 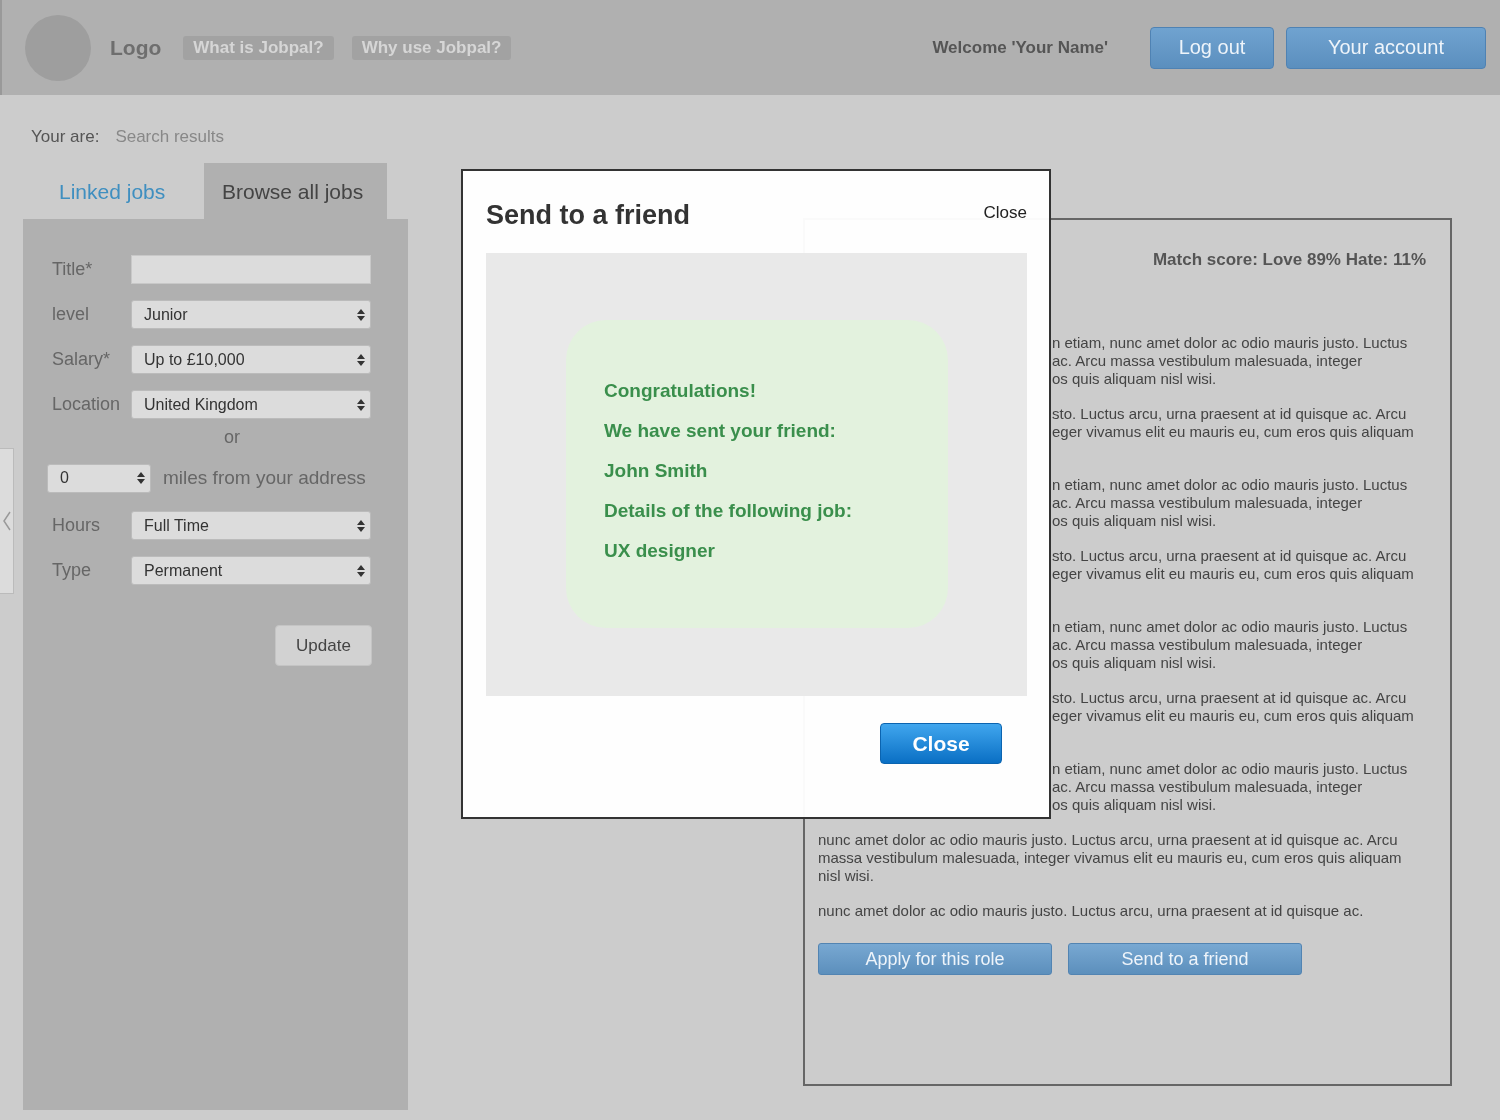 I want to click on description-text: nunc amet dolor ac odio mauris justo. Luctus arcu, urna praesent at id quisque ac., so click(x=1091, y=911).